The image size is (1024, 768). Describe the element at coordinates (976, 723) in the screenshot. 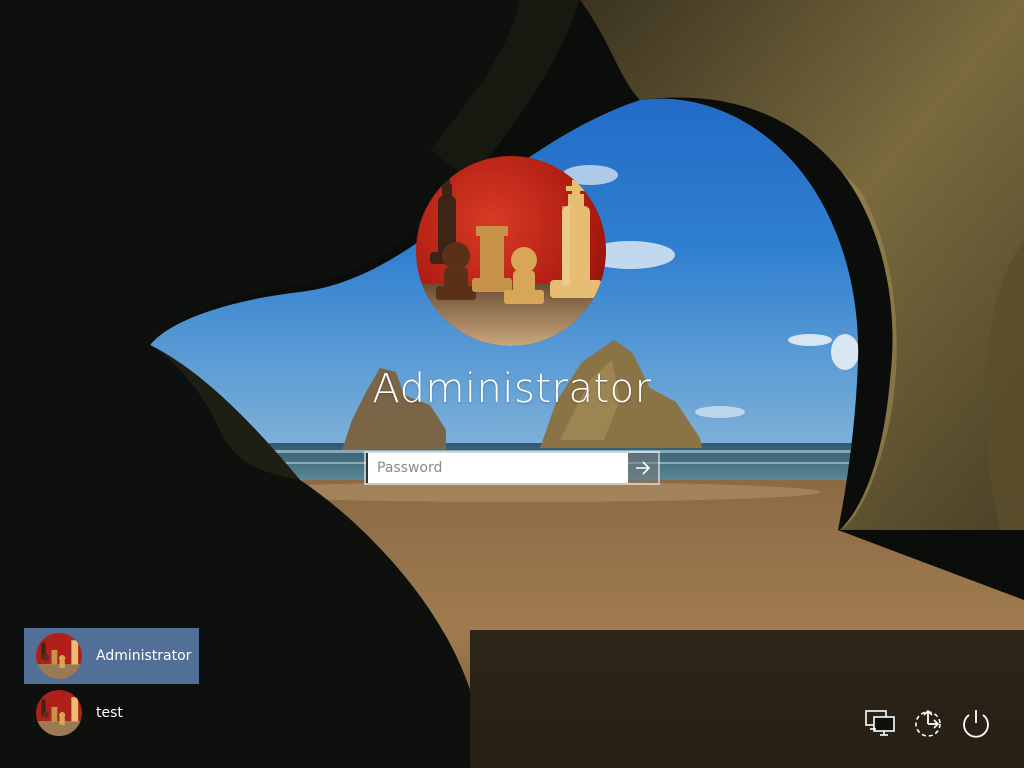

I see `power-icon` at that location.